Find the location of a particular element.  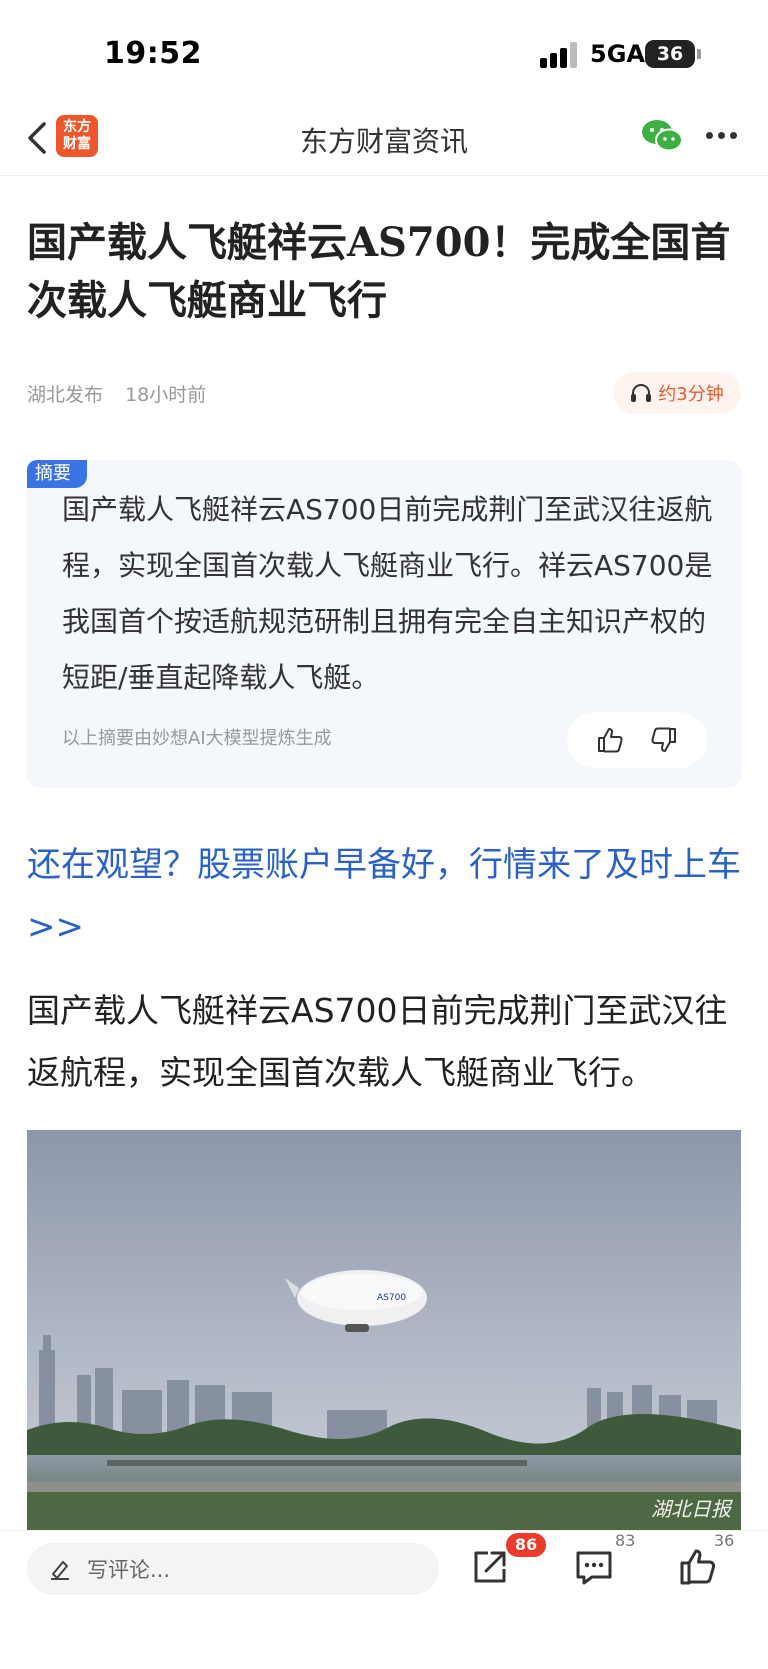

article-title: 国产载人飞艇祥云AS700！完成全国首次载人飞艇商业飞行 is located at coordinates (379, 271).